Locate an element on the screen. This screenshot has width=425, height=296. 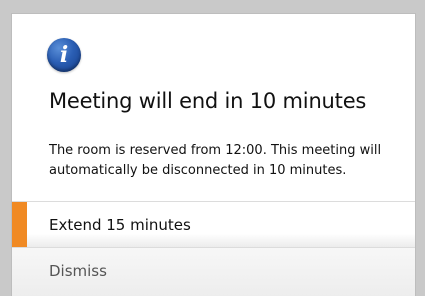
info-icon: i is located at coordinates (64, 55).